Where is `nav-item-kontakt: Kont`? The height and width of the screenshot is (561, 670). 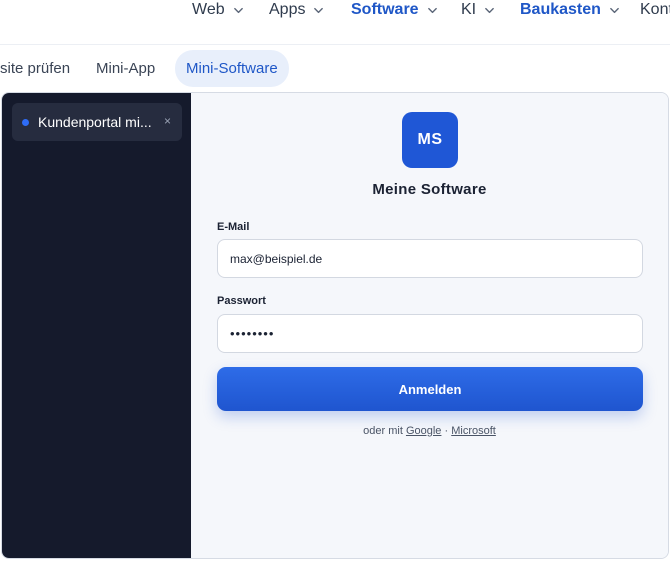
nav-item-kontakt: Kont is located at coordinates (655, 10).